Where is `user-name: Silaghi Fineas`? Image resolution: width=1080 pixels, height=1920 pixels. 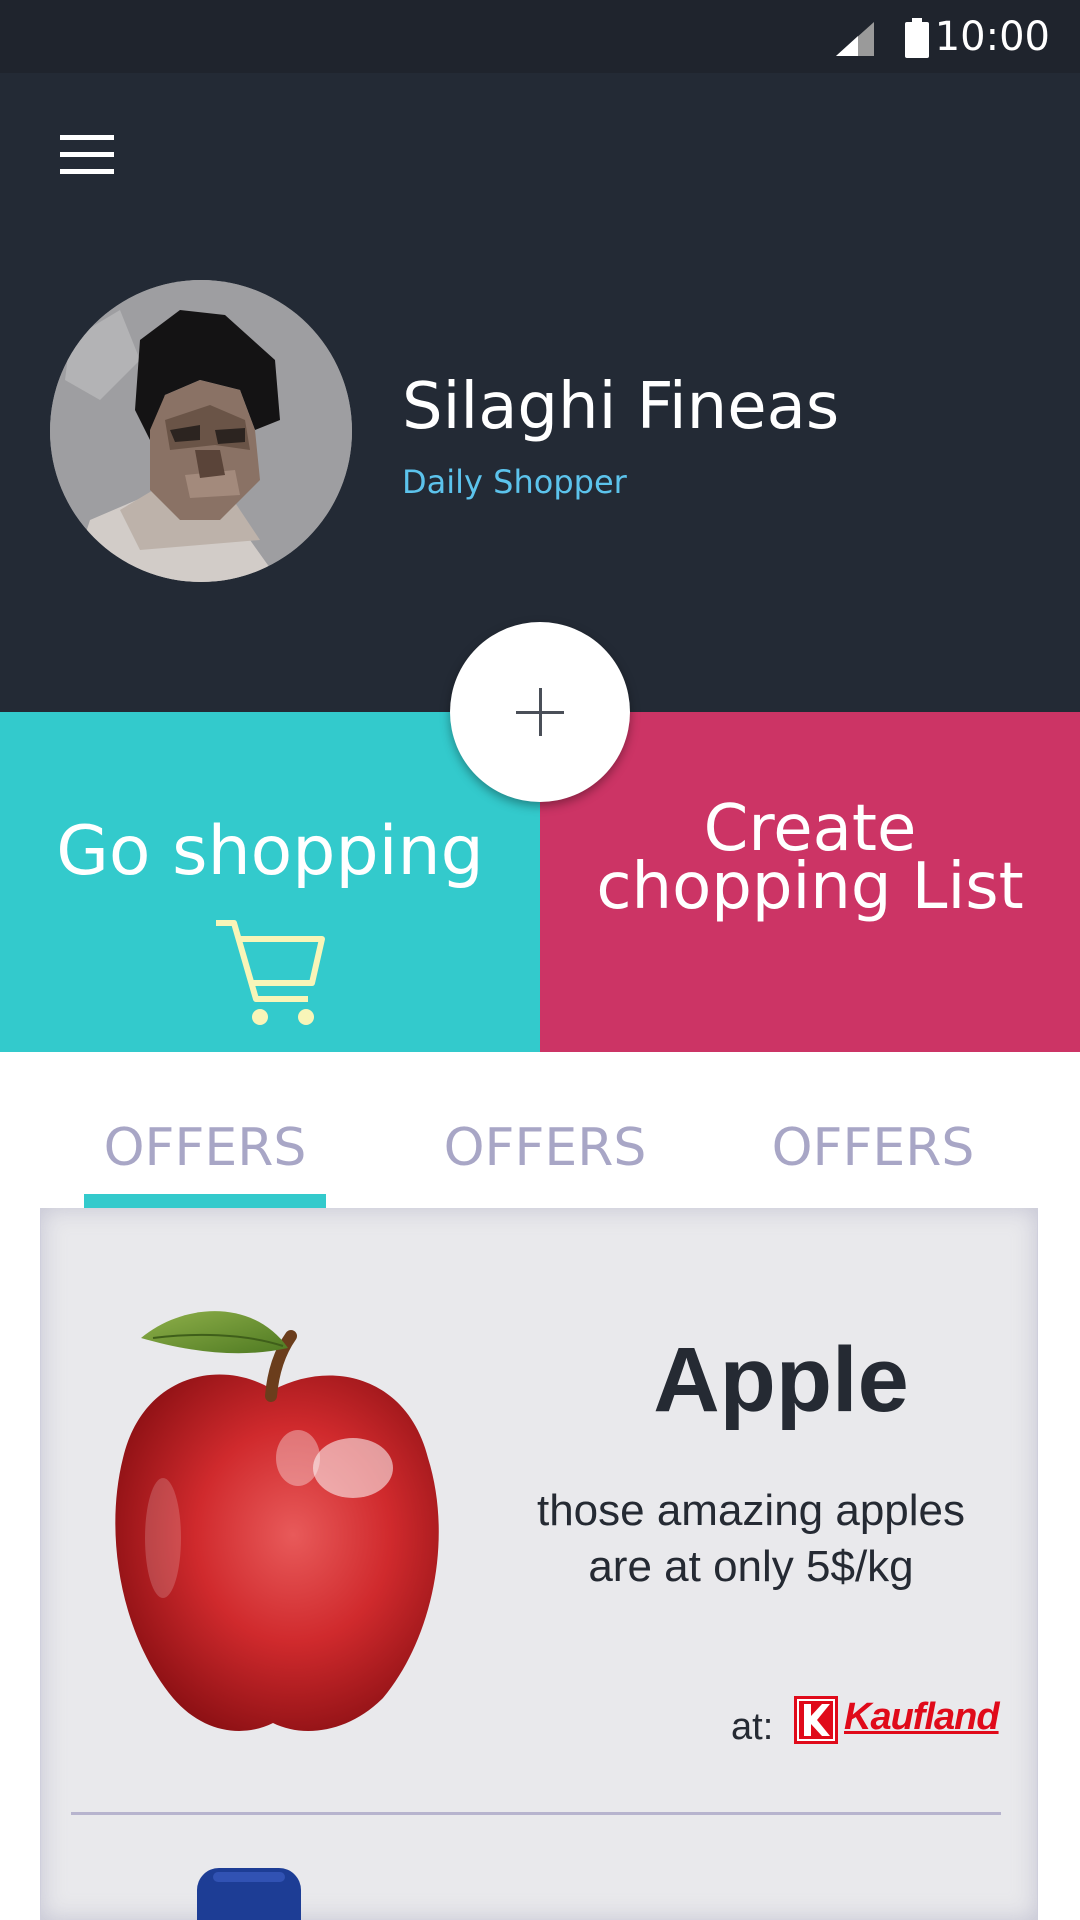 user-name: Silaghi Fineas is located at coordinates (621, 407).